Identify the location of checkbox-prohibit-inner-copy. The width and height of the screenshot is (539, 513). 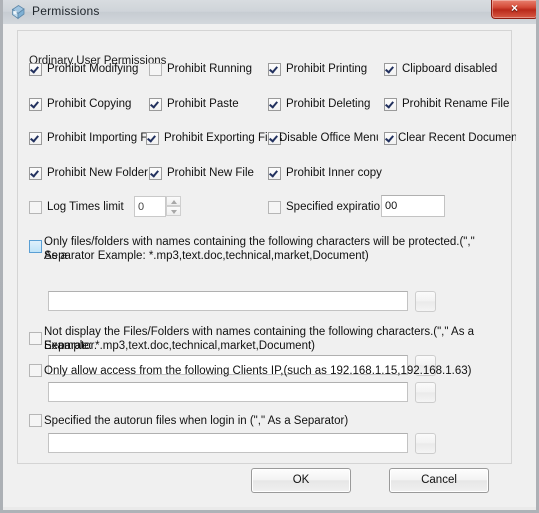
(274, 173).